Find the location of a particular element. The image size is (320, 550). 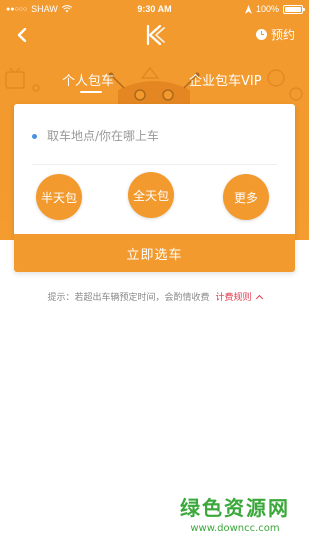

battery-icon is located at coordinates (294, 9).